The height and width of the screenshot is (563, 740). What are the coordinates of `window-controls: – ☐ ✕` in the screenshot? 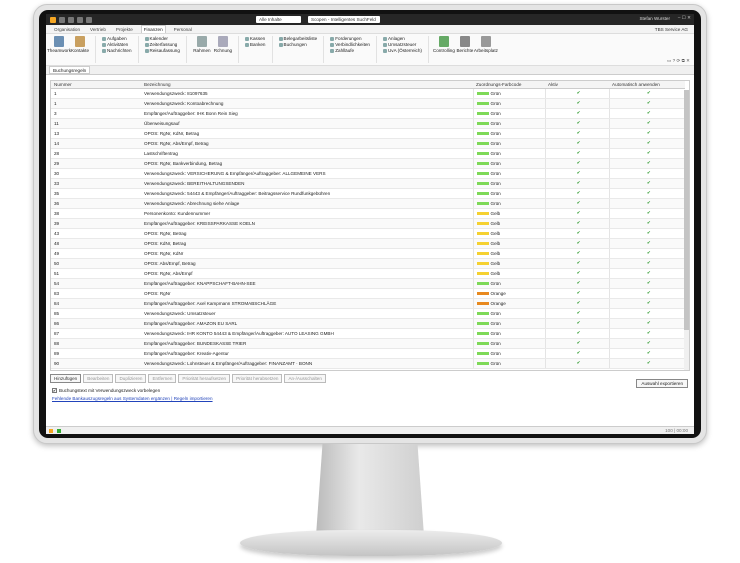 It's located at (684, 18).